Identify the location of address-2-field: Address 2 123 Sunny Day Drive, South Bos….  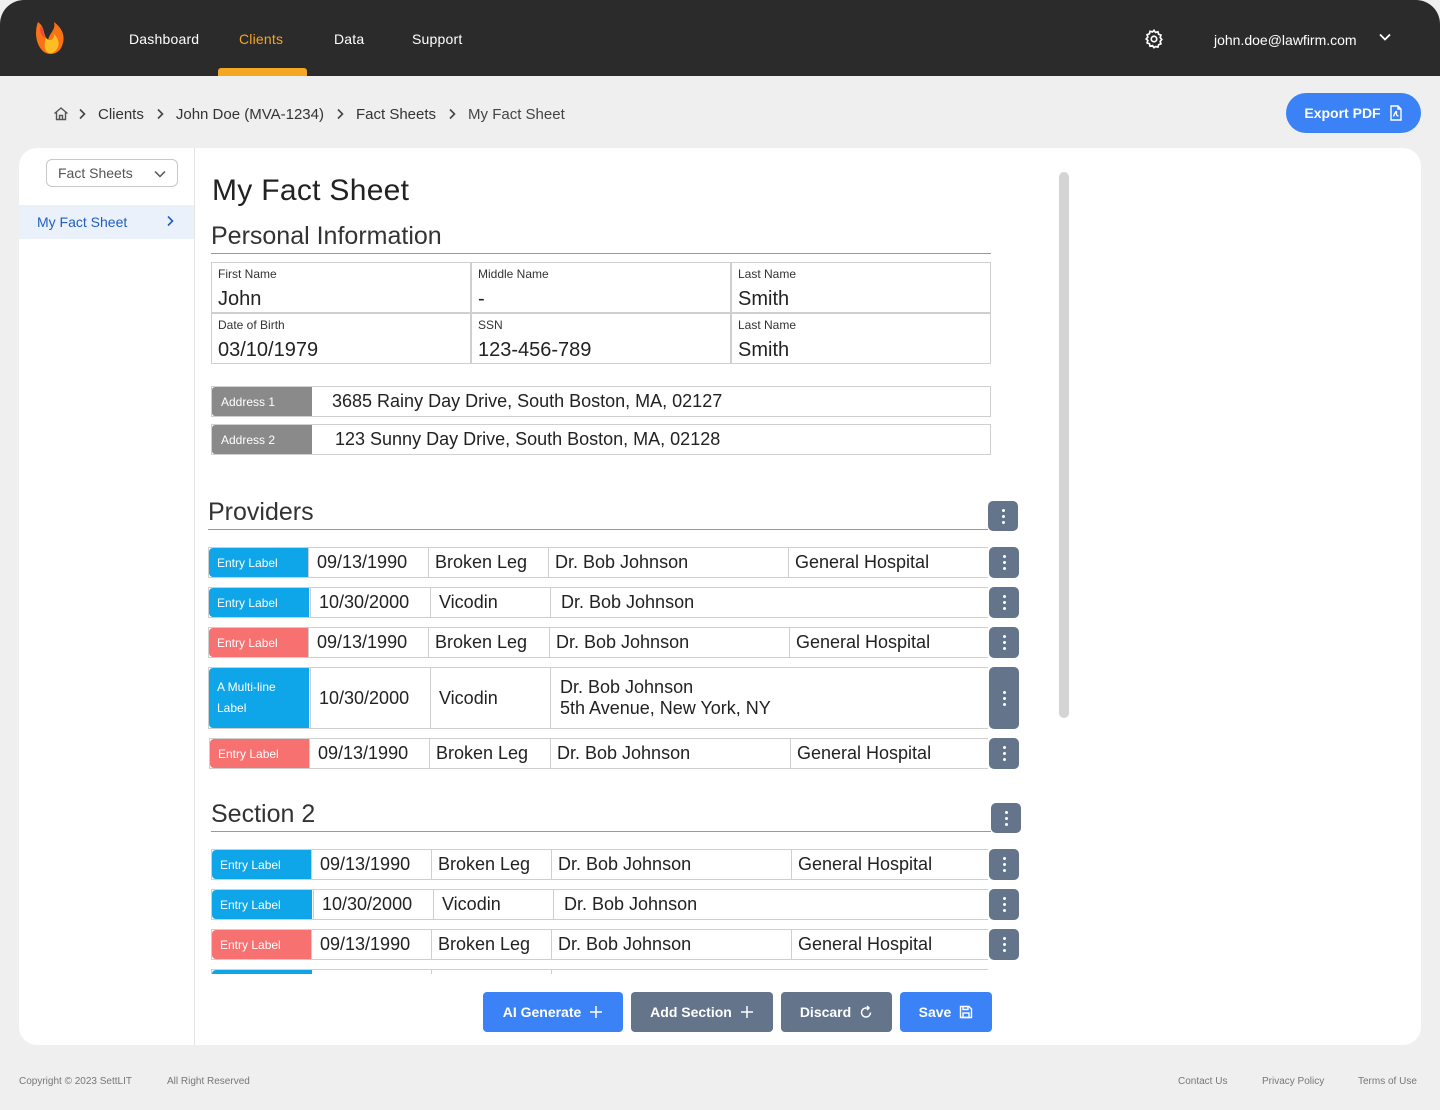
(601, 439).